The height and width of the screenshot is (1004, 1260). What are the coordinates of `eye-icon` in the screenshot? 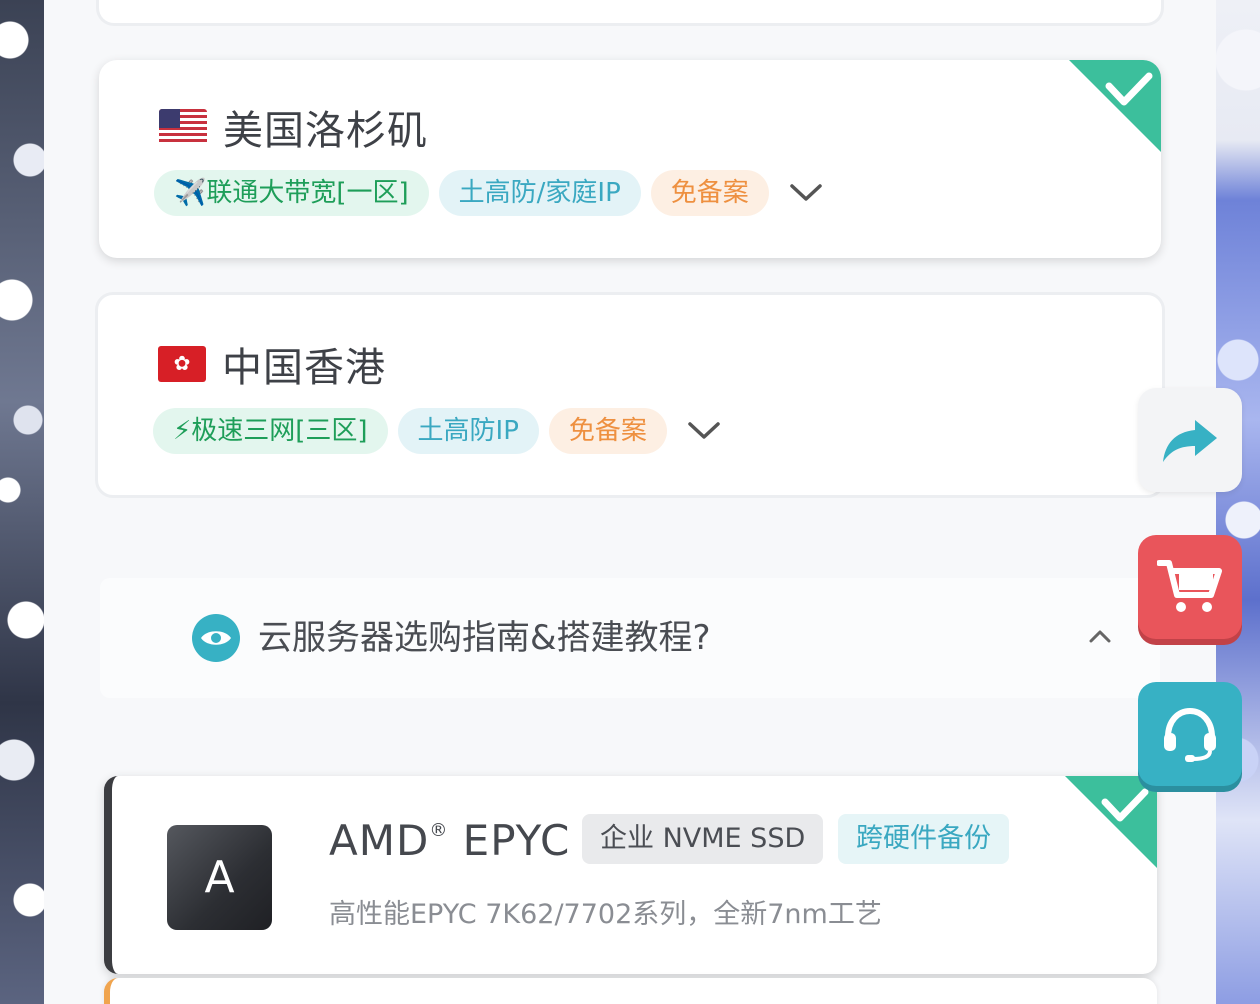 It's located at (216, 638).